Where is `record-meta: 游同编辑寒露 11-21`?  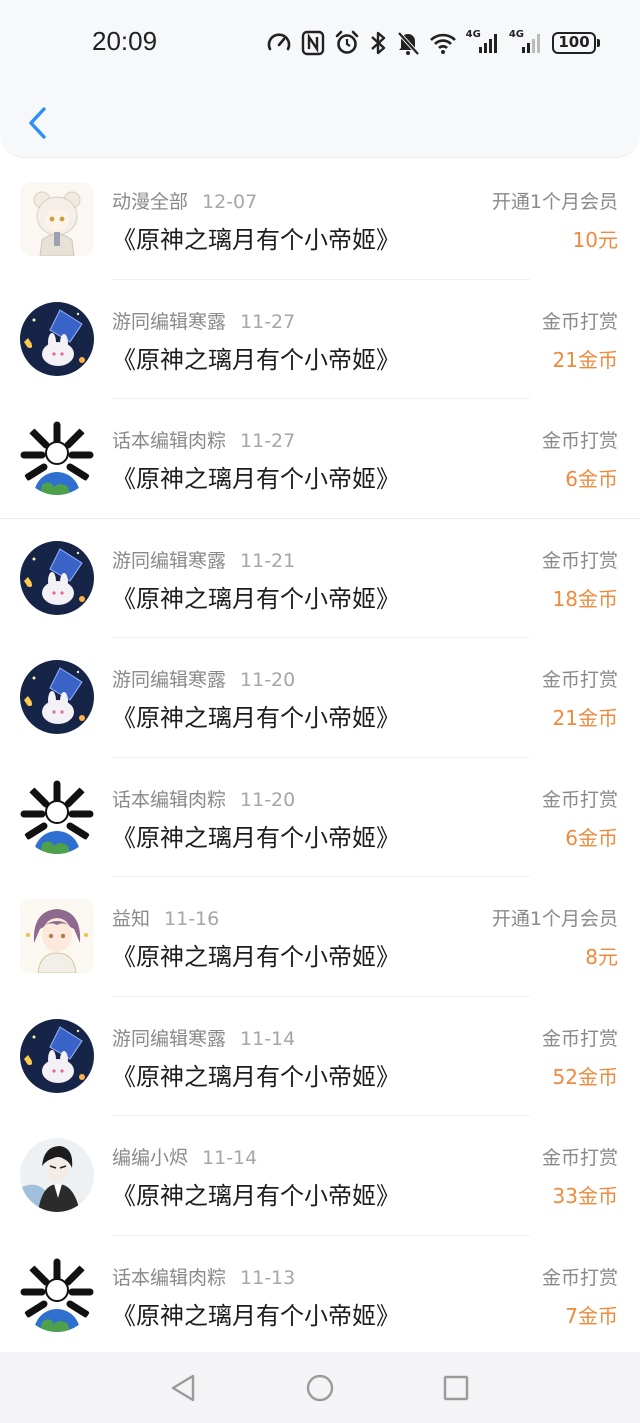 record-meta: 游同编辑寒露 11-21 is located at coordinates (203, 559).